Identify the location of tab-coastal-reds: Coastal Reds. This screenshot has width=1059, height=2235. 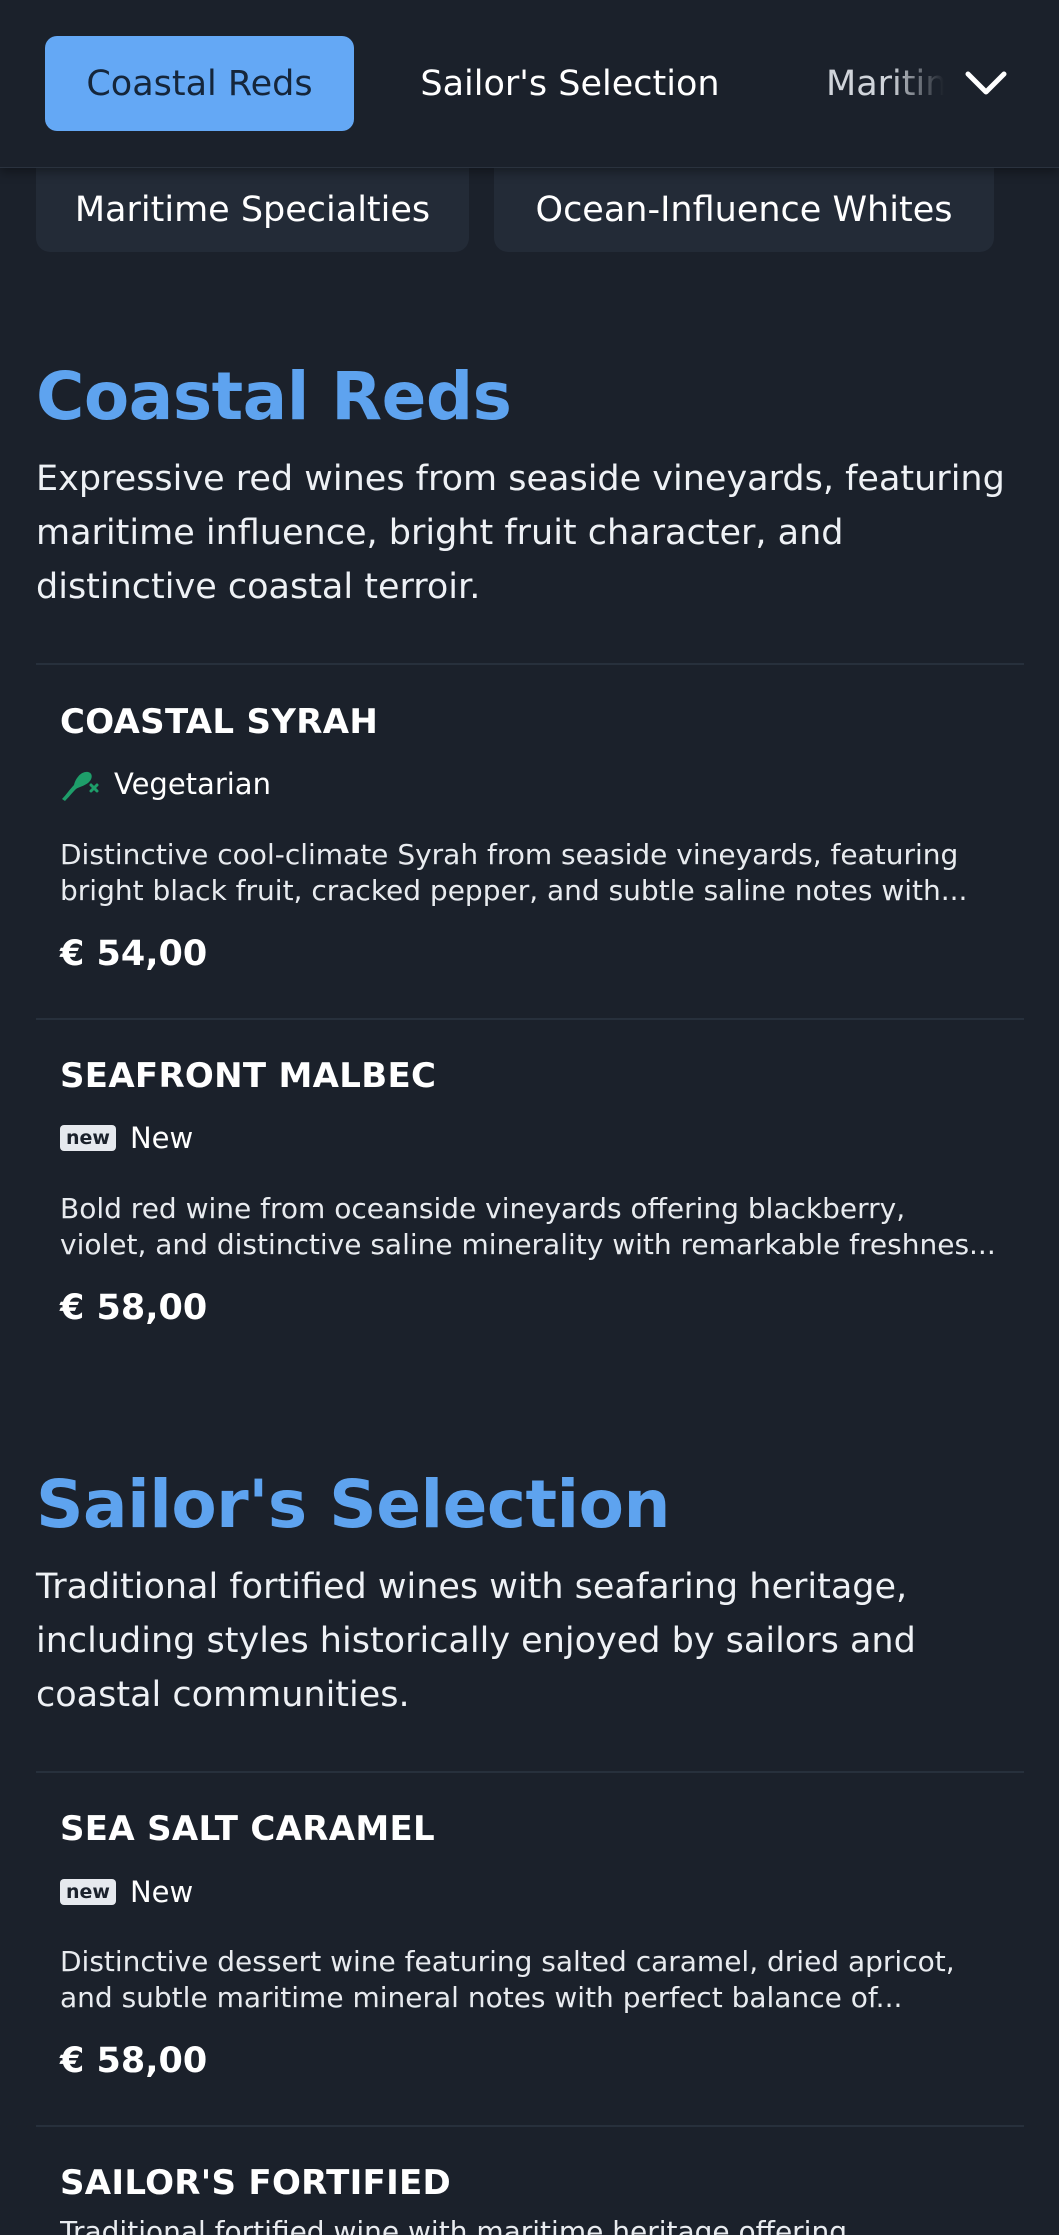
(199, 83).